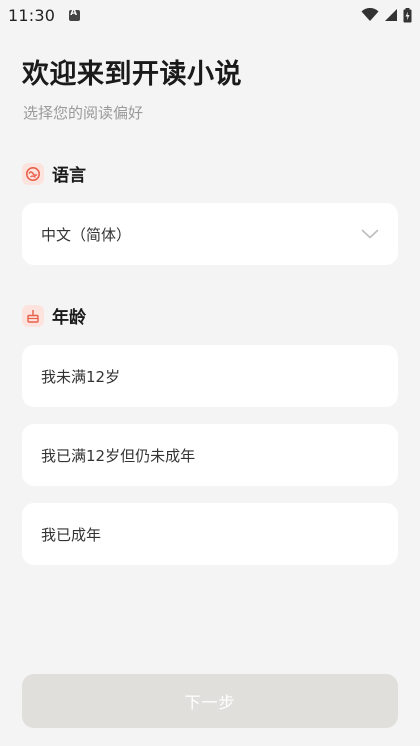 This screenshot has width=420, height=746. I want to click on status-icons, so click(386, 15).